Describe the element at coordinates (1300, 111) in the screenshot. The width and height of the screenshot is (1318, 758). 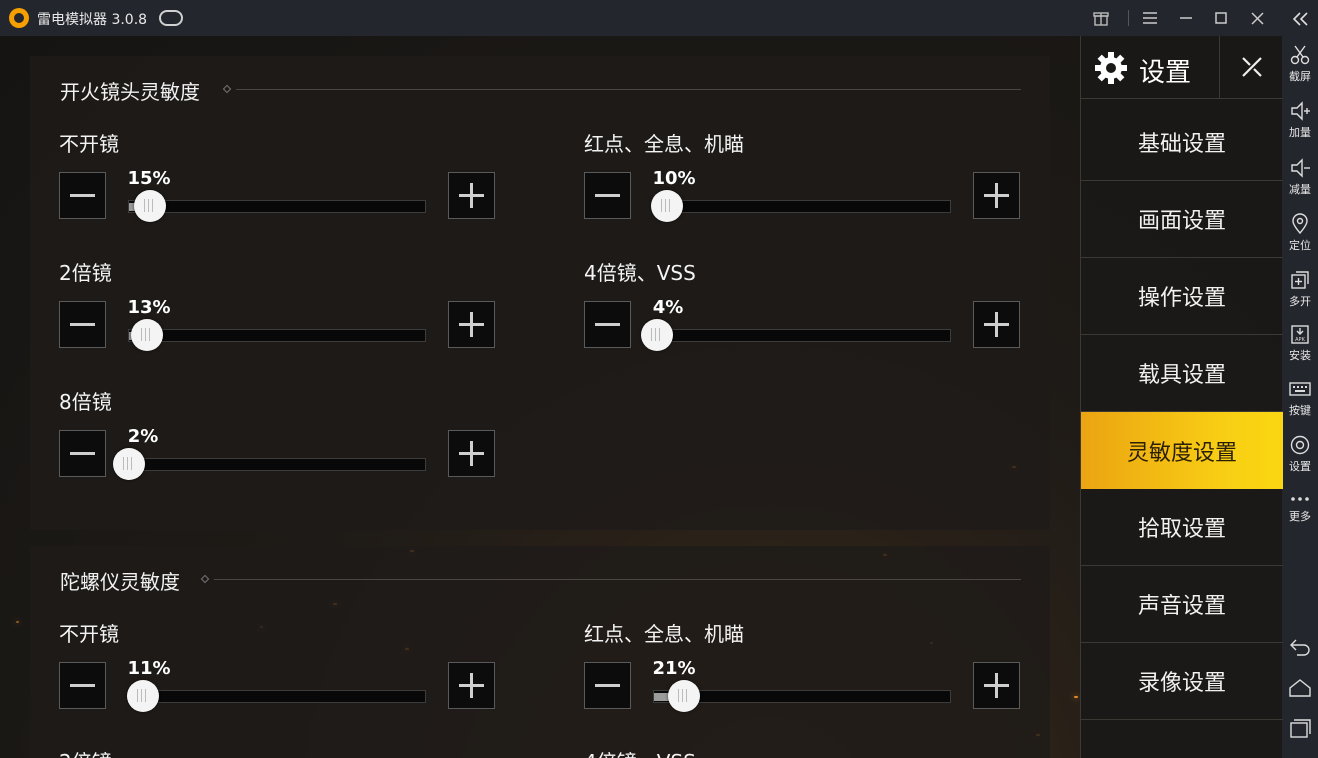
I see `volume-up-icon` at that location.